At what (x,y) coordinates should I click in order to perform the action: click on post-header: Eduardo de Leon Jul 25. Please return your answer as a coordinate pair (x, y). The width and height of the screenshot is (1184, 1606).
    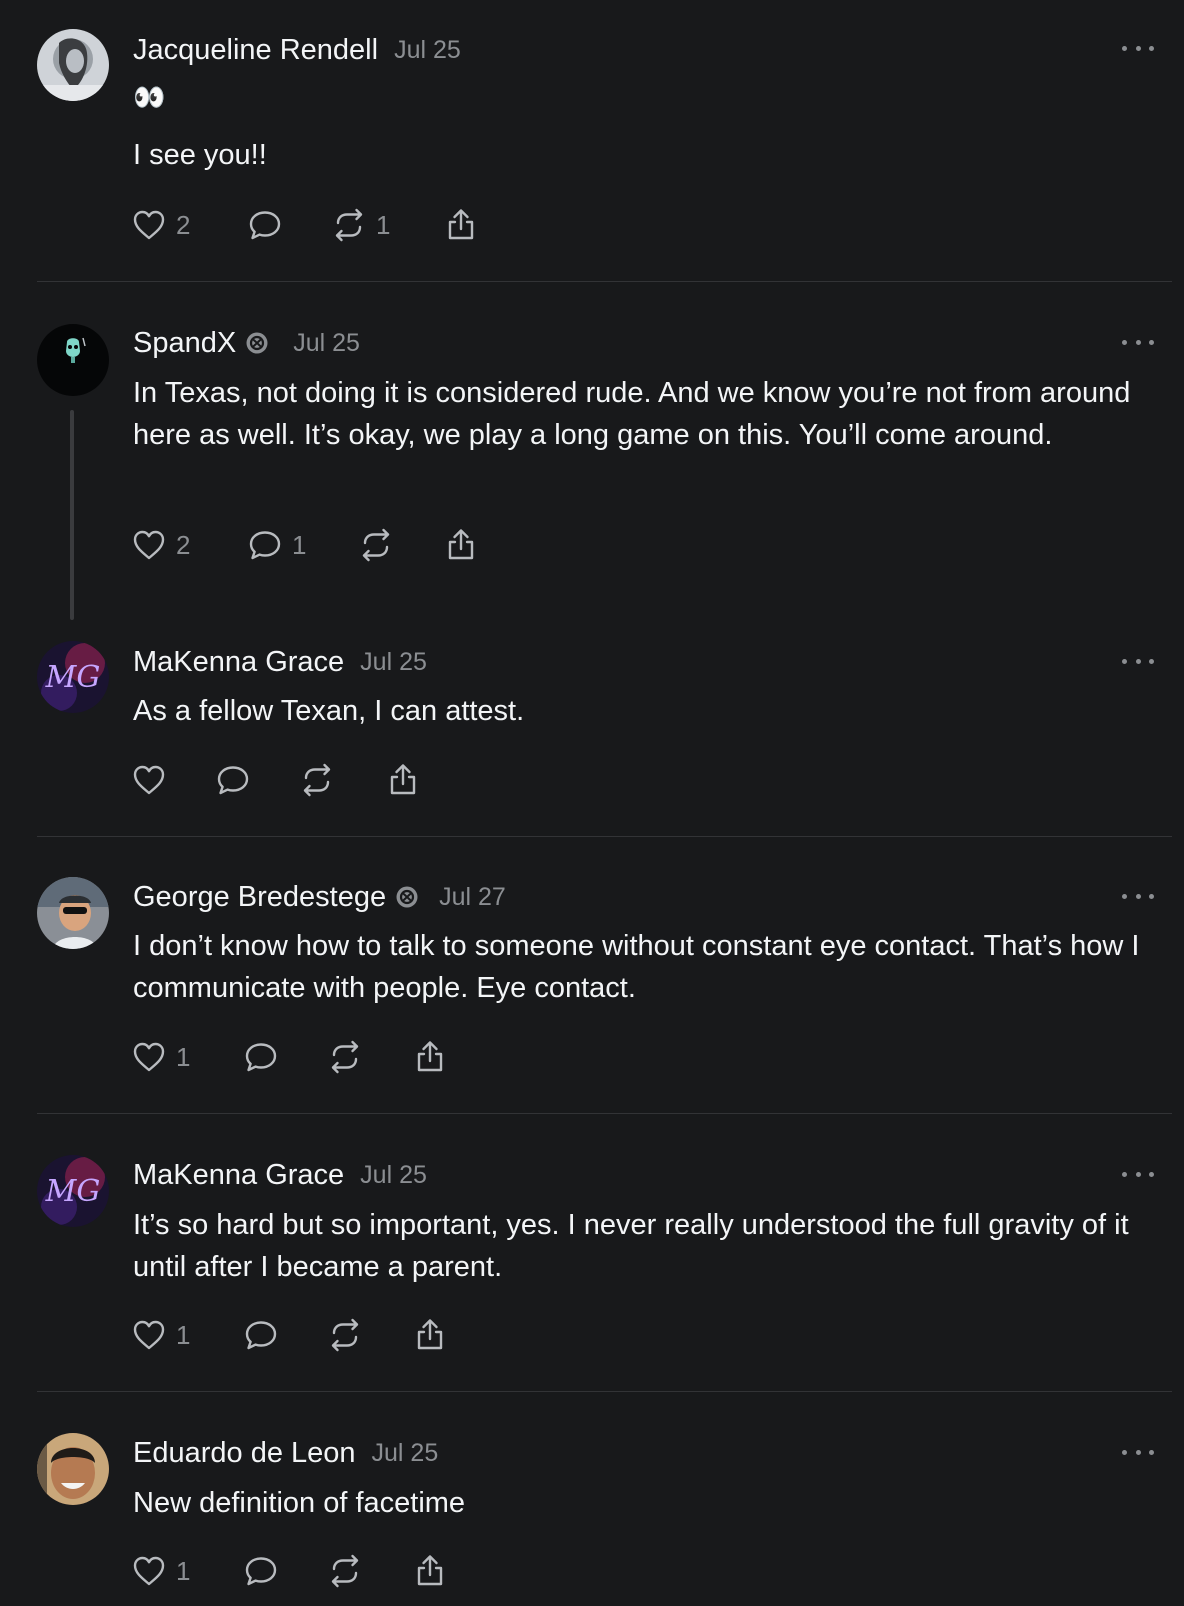
    Looking at the image, I should click on (285, 1453).